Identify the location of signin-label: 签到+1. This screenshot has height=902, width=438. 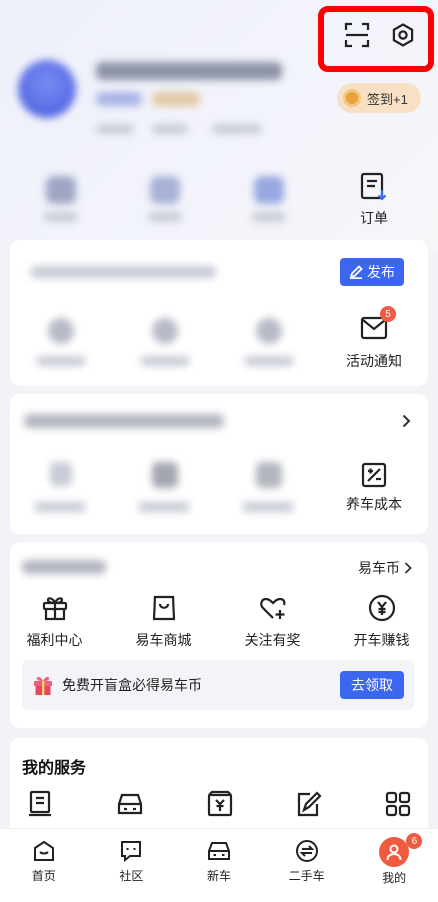
(387, 99).